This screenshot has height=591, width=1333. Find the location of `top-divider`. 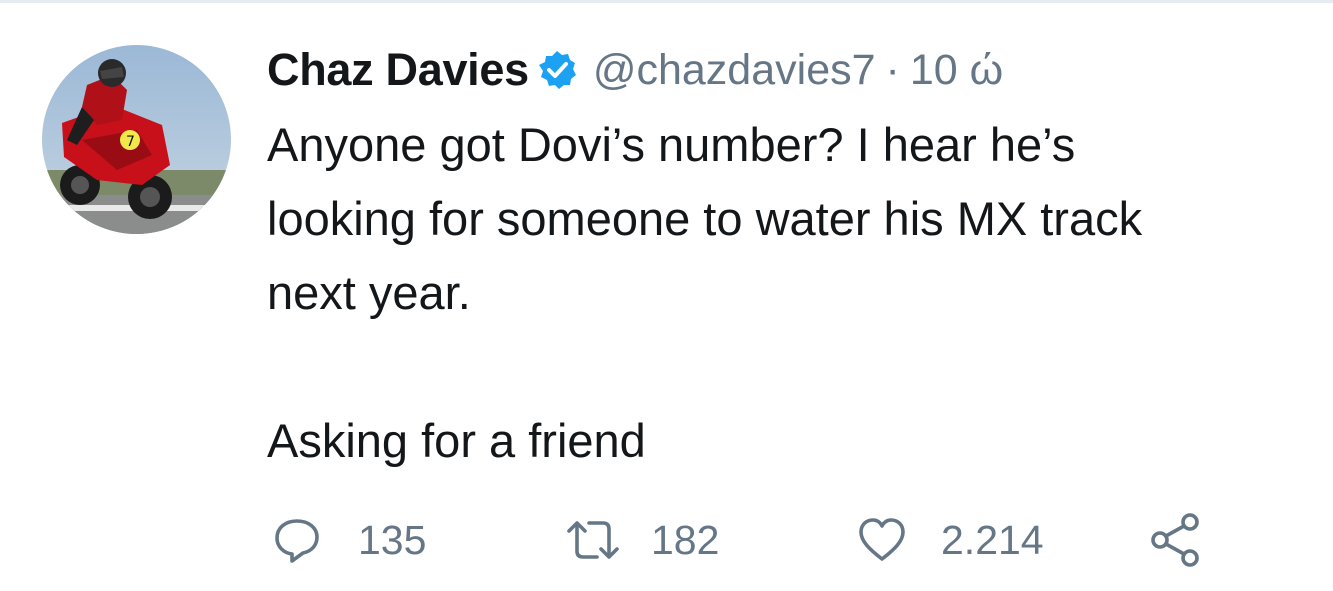

top-divider is located at coordinates (666, 1).